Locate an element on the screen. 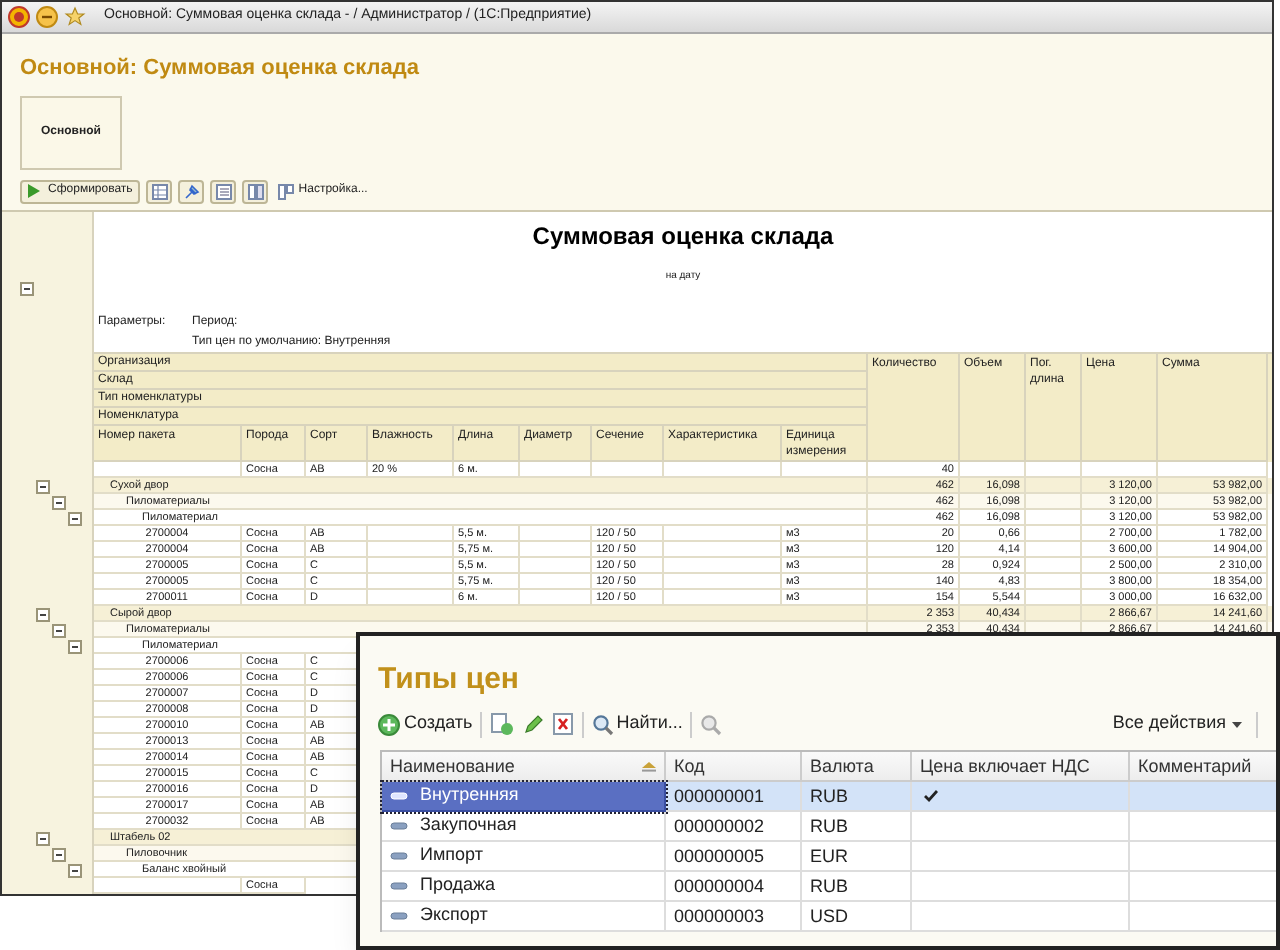 The height and width of the screenshot is (950, 1280). table-row: Экспорт 000000003 USD is located at coordinates (829, 917).